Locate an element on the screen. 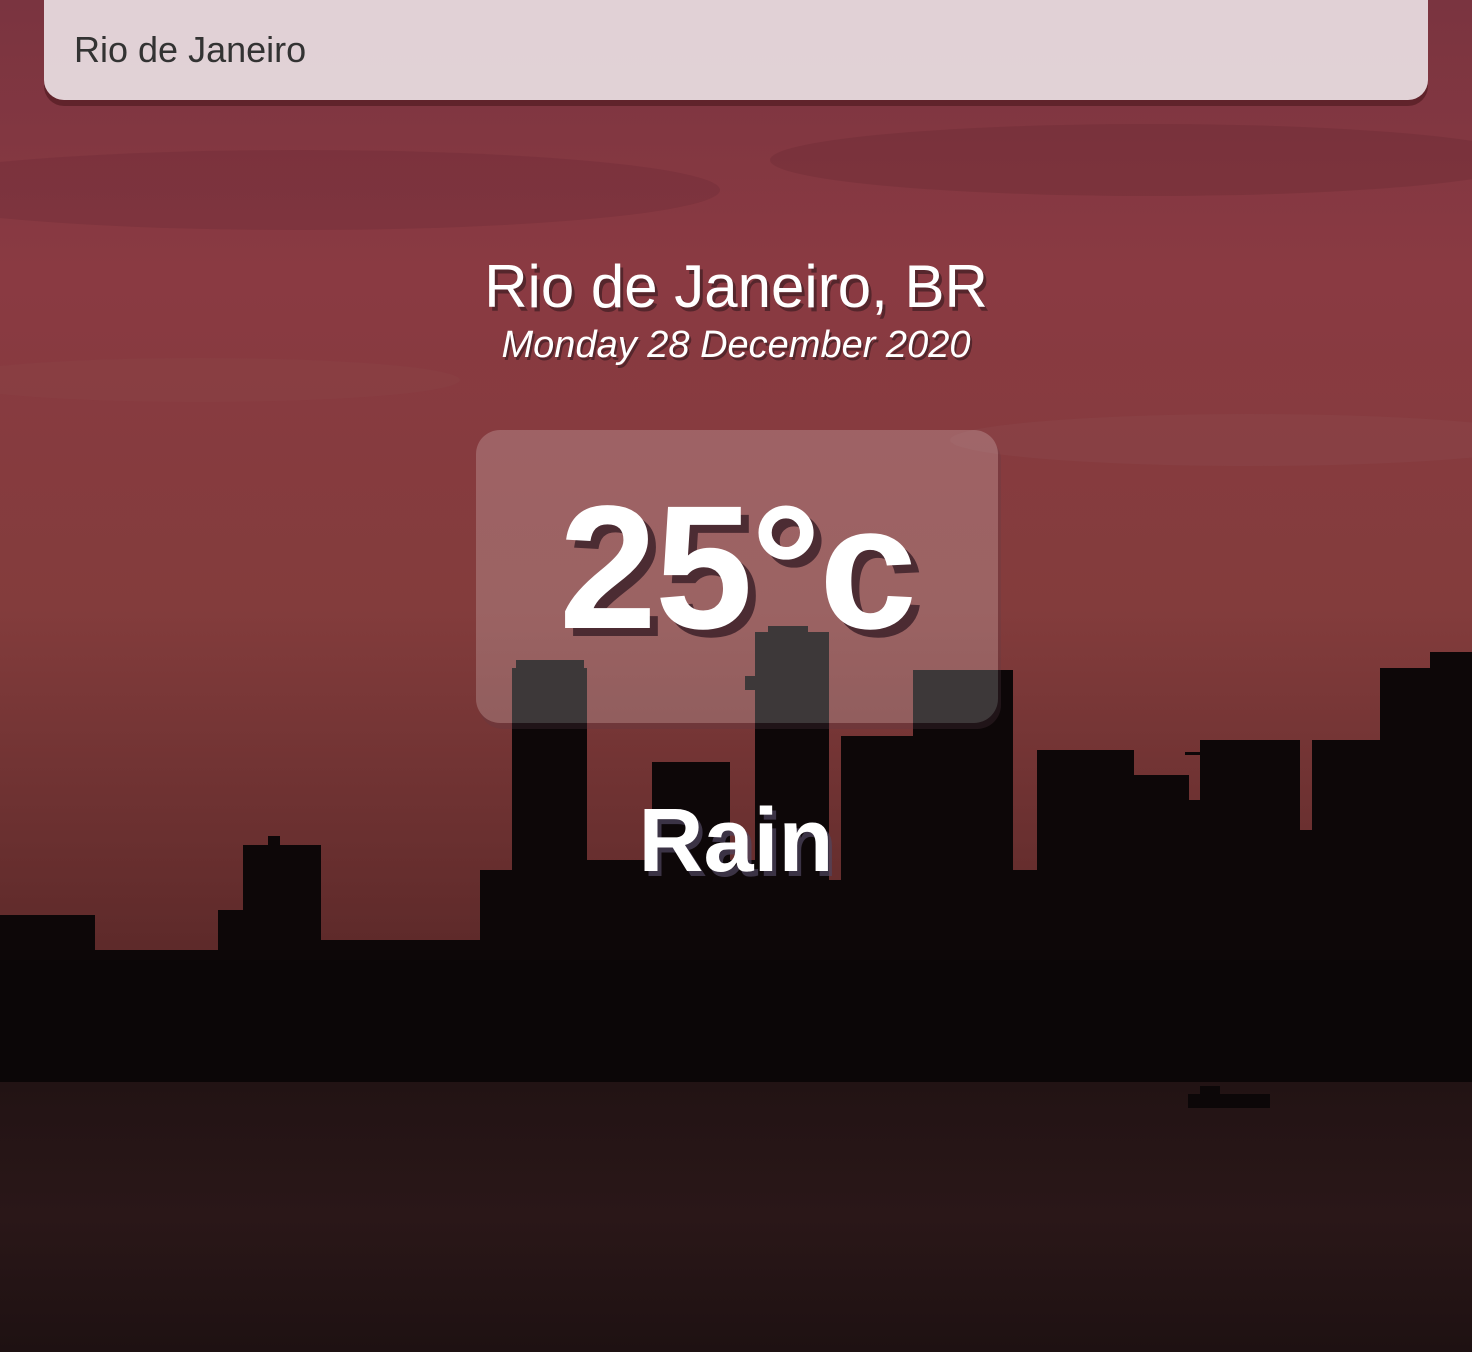 The width and height of the screenshot is (1472, 1352). search-input is located at coordinates (724, 50).